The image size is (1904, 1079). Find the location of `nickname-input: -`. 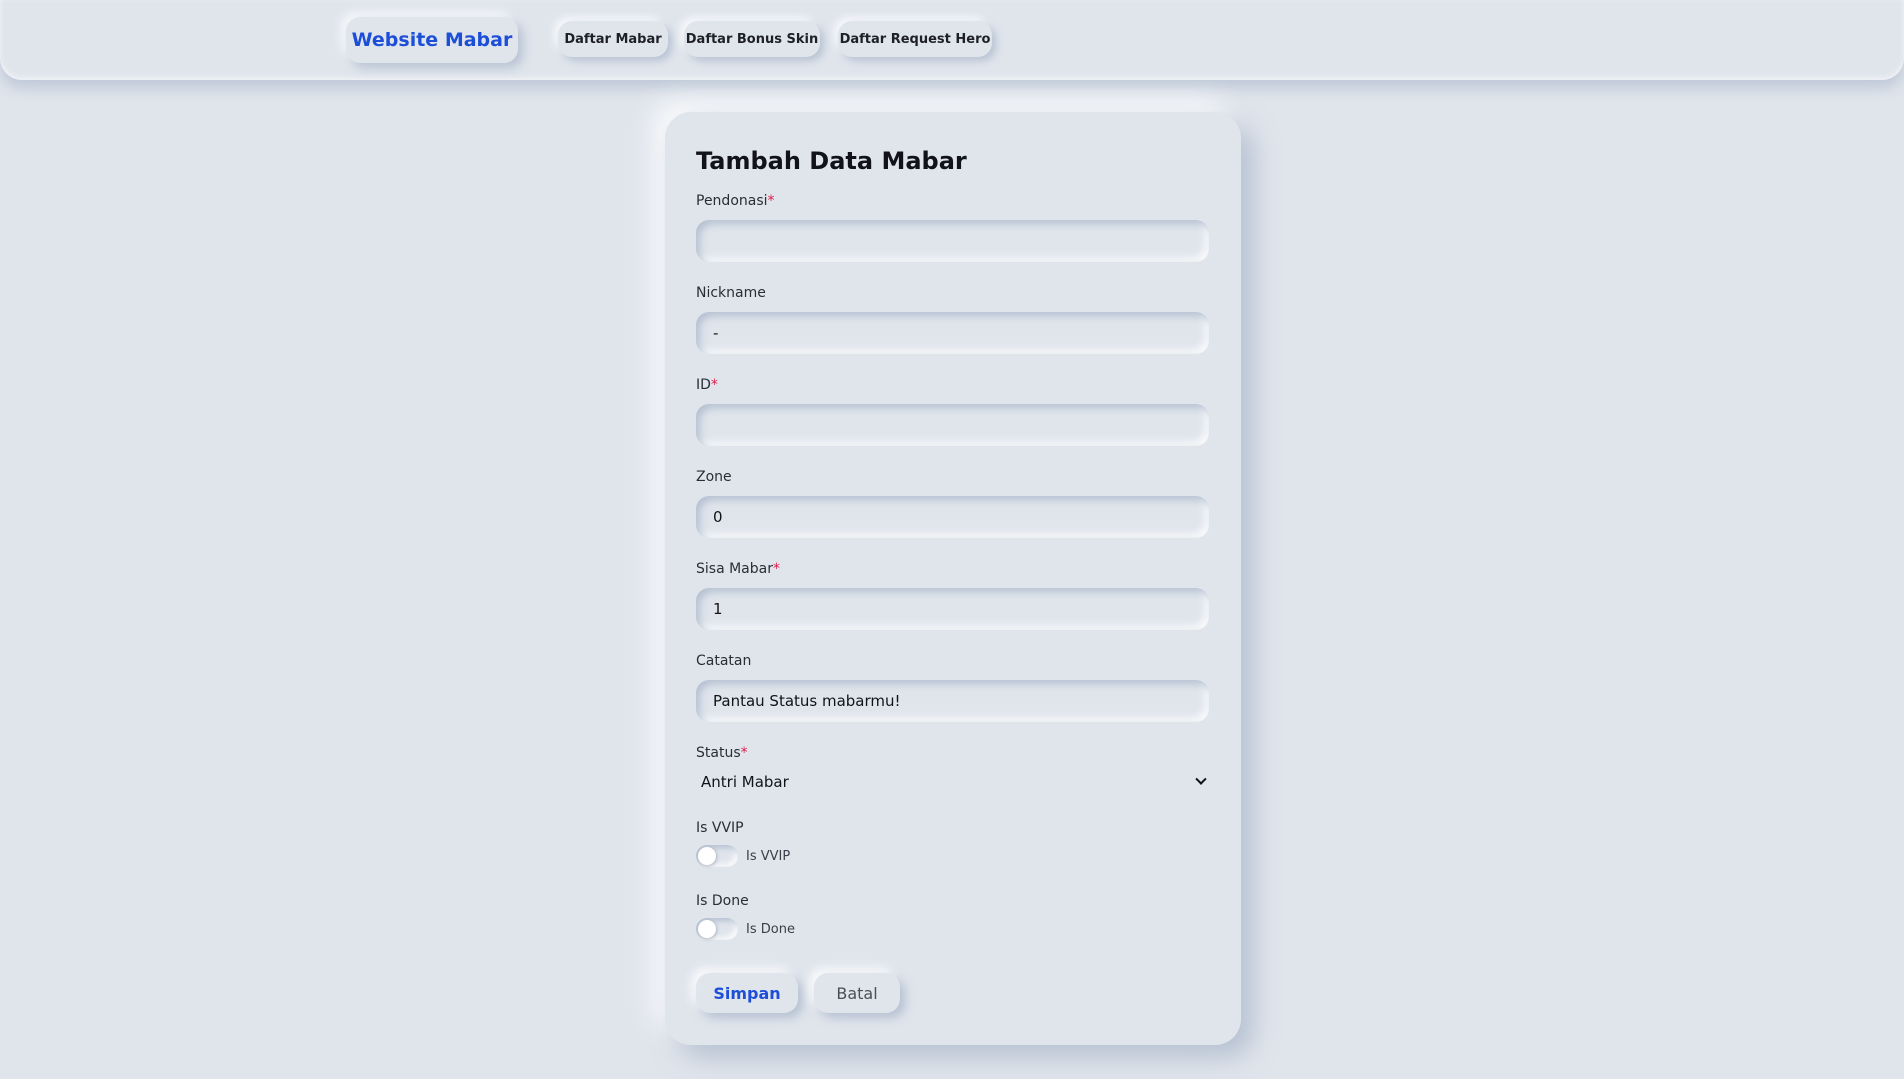

nickname-input: - is located at coordinates (952, 333).